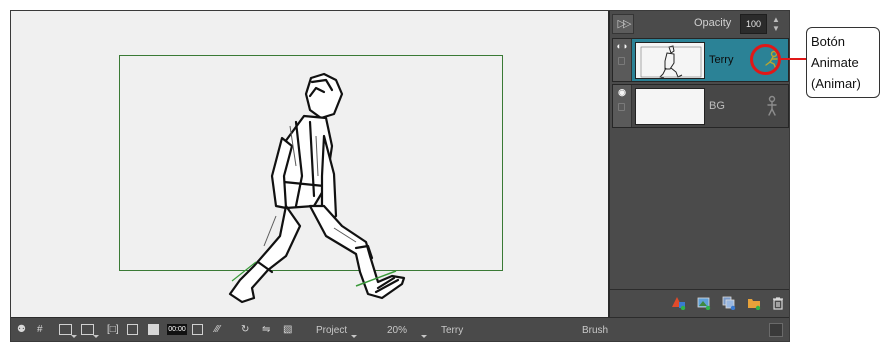  Describe the element at coordinates (623, 24) in the screenshot. I see `collapse-panel-button: ▷▷` at that location.